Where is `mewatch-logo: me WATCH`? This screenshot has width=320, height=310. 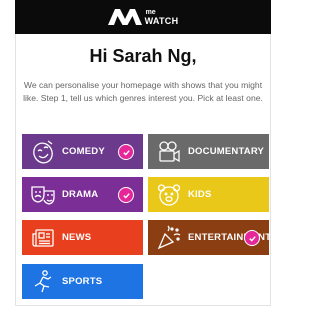 mewatch-logo: me WATCH is located at coordinates (143, 17).